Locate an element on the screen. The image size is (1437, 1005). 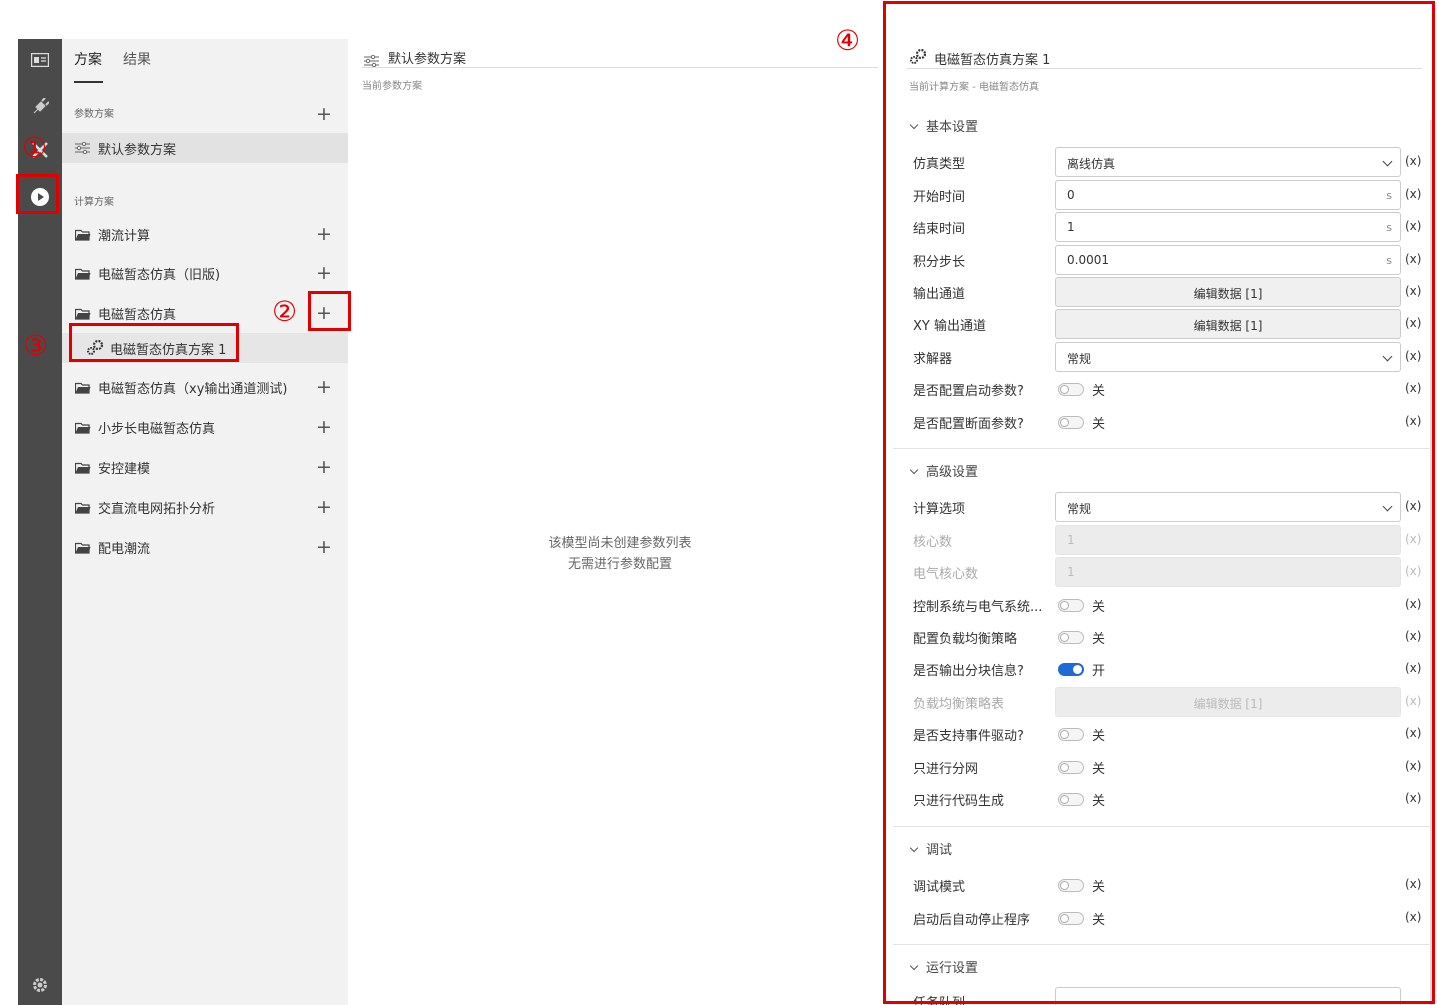
calc-item: 潮流计算 + is located at coordinates (205, 234).